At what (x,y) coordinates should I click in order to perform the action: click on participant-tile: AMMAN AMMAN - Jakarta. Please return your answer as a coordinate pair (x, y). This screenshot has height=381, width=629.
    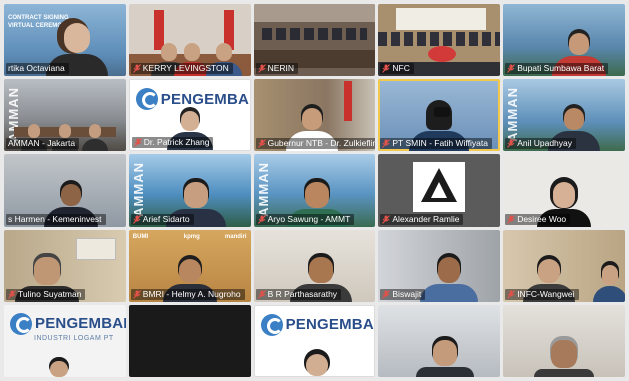
    Looking at the image, I should click on (65, 115).